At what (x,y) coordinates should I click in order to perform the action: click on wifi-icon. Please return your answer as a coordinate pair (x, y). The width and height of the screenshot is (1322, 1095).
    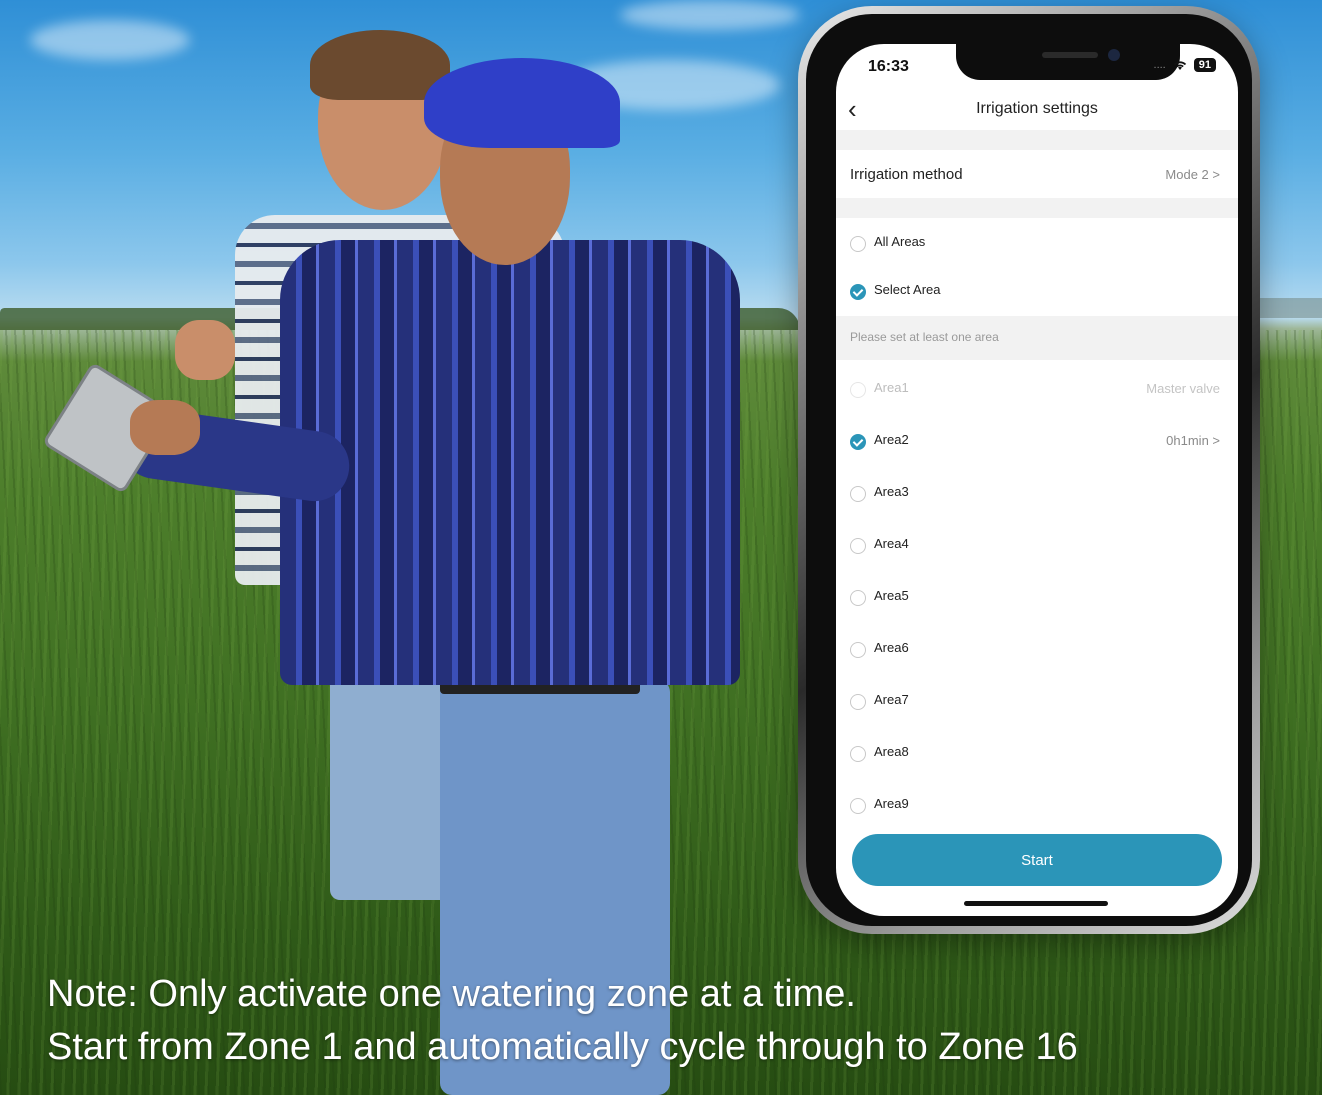
    Looking at the image, I should click on (1179, 65).